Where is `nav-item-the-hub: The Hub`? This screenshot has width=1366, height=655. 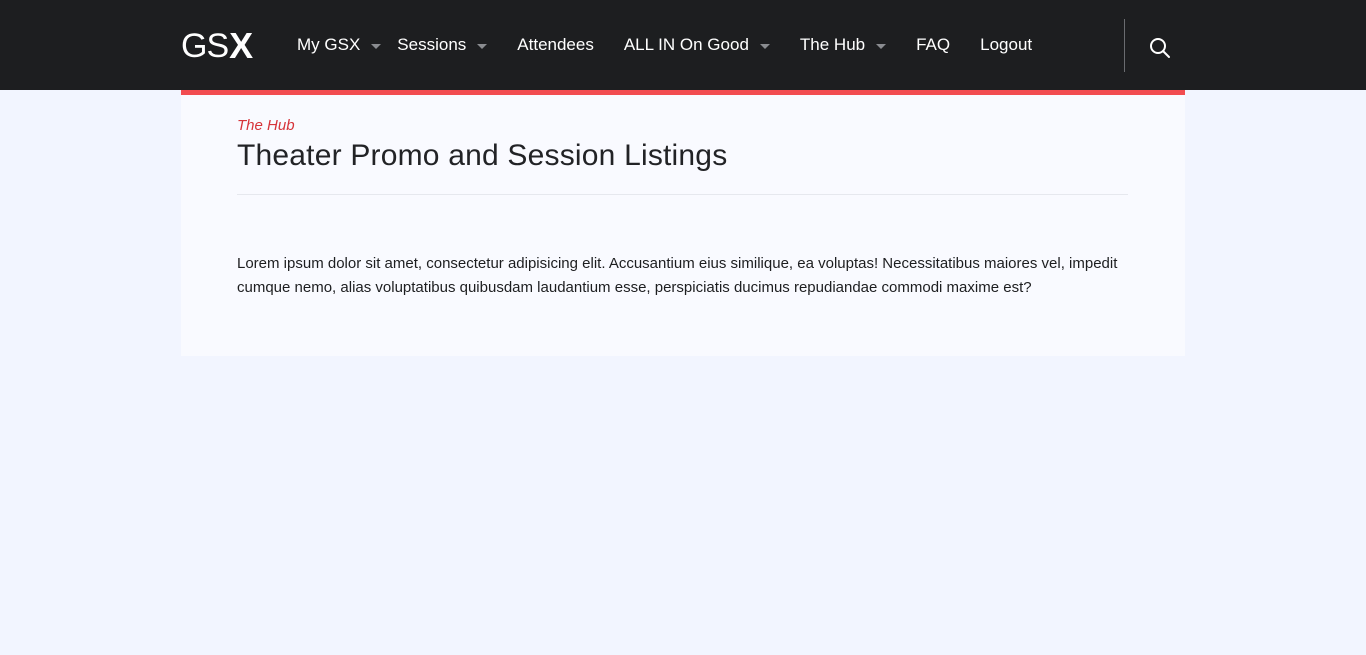
nav-item-the-hub: The Hub is located at coordinates (843, 45).